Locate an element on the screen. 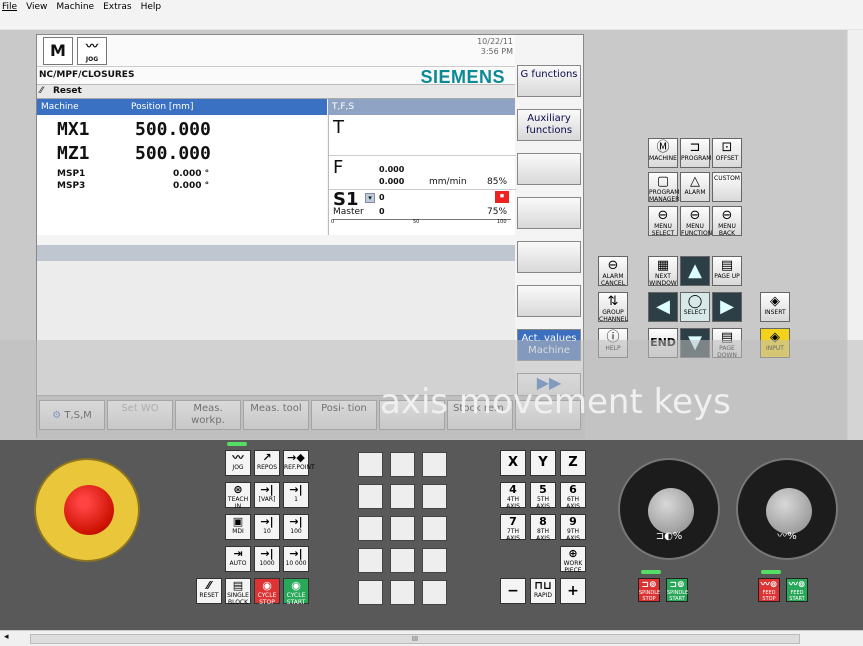  key-plus: + is located at coordinates (573, 591).